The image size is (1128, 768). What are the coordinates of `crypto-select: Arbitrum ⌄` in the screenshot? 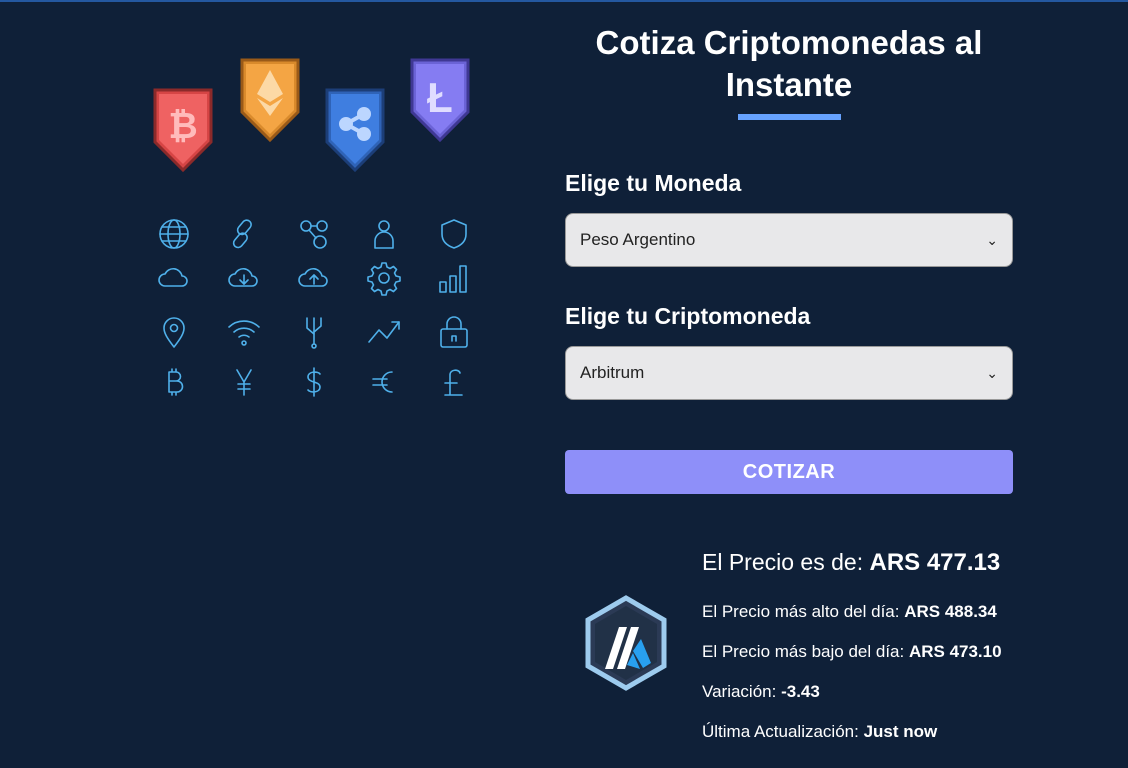 It's located at (789, 373).